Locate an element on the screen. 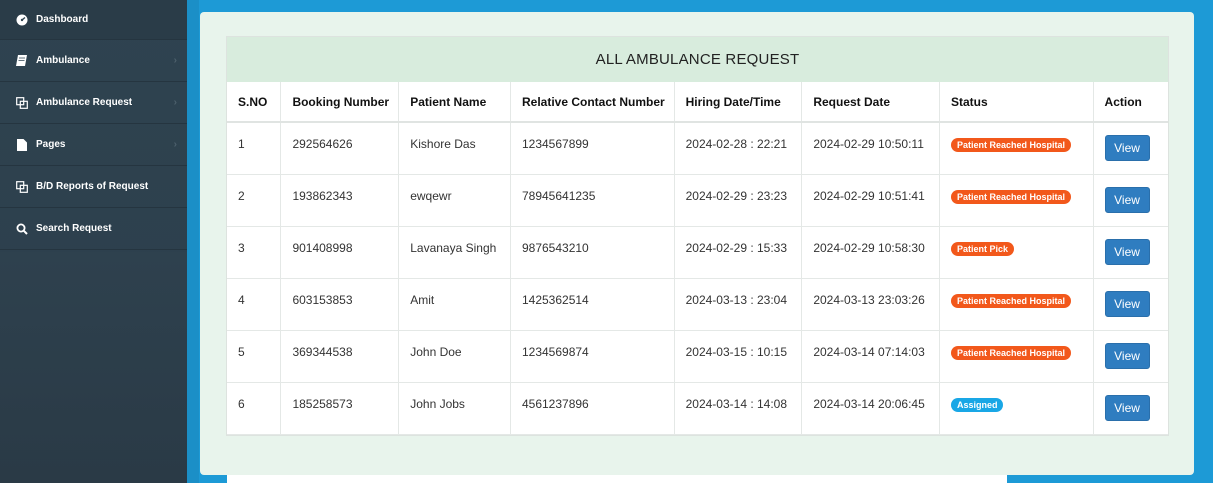 Image resolution: width=1213 pixels, height=483 pixels. cell-status: Assigned is located at coordinates (1016, 408).